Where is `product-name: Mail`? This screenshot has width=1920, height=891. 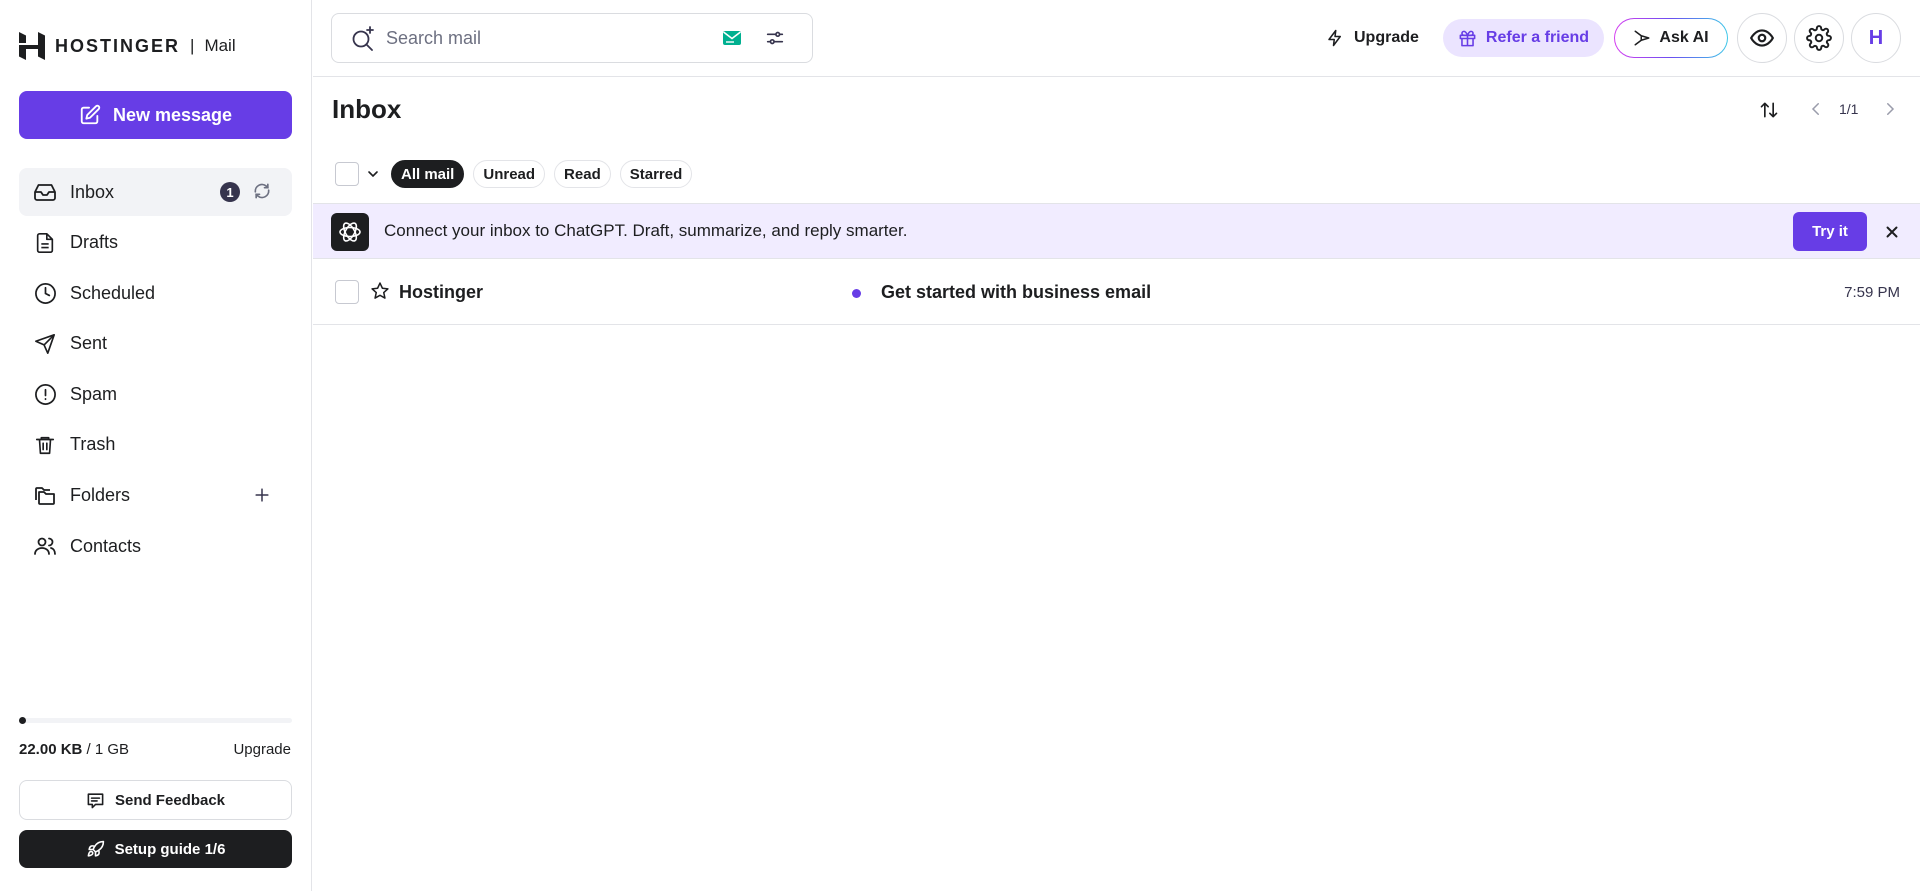 product-name: Mail is located at coordinates (220, 45).